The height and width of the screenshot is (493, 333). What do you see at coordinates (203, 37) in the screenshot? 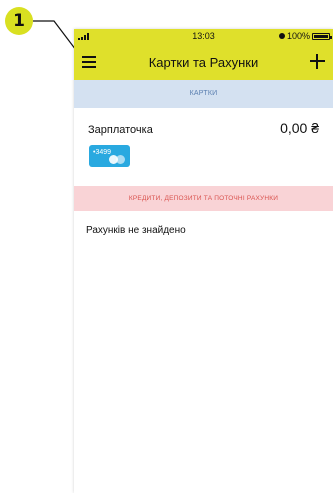
I see `status-bar: 13:03 100%` at bounding box center [203, 37].